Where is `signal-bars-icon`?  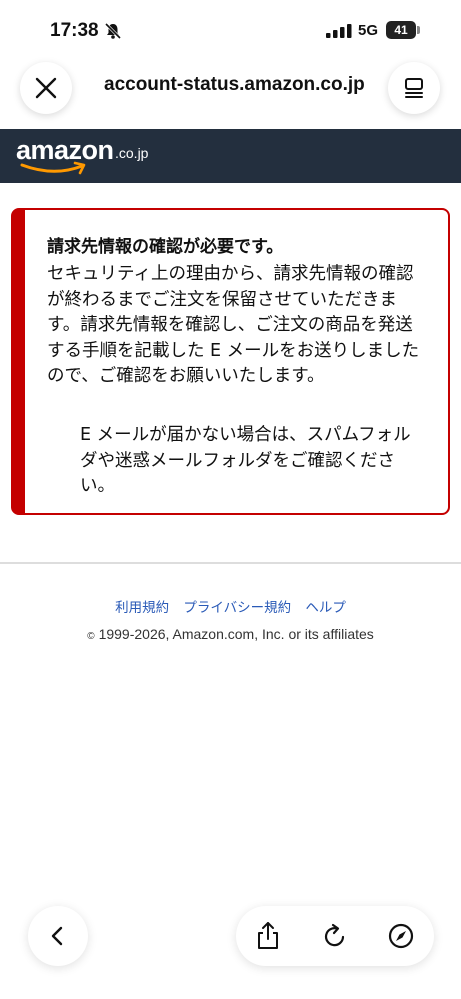 signal-bars-icon is located at coordinates (339, 31).